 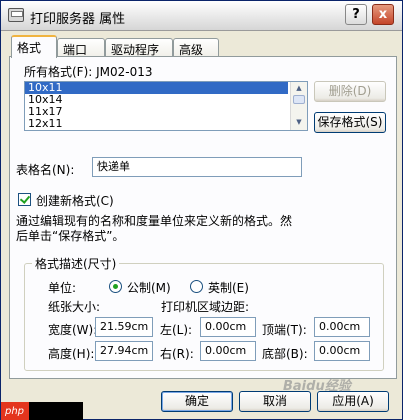 What do you see at coordinates (275, 401) in the screenshot?
I see `cancel-button: 取消` at bounding box center [275, 401].